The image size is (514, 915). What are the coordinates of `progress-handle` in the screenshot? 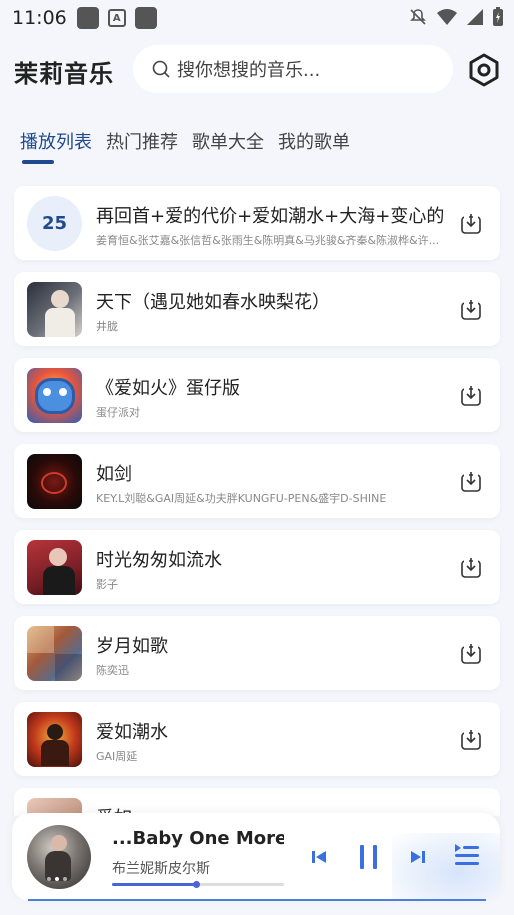 It's located at (196, 884).